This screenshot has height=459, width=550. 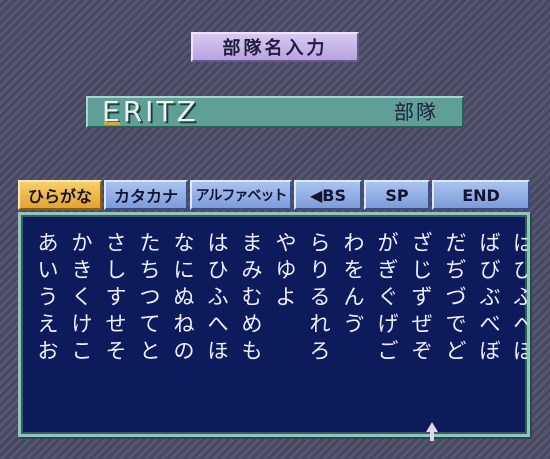 What do you see at coordinates (218, 351) in the screenshot?
I see `character-cell: ほ` at bounding box center [218, 351].